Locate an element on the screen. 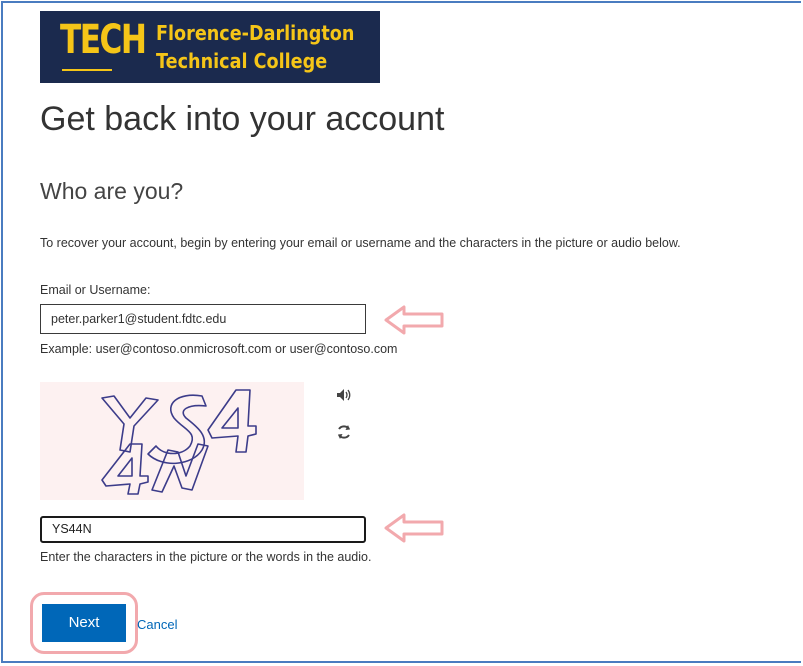 The image size is (803, 666). refresh-icon is located at coordinates (344, 432).